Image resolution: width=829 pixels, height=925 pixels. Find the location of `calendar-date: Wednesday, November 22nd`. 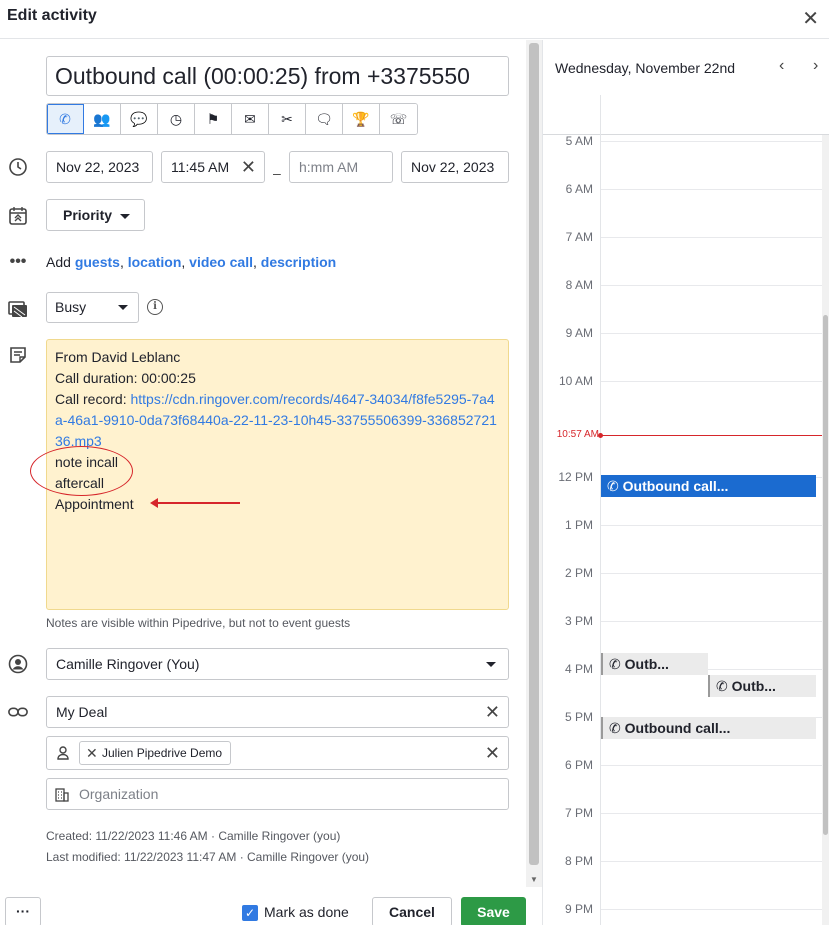

calendar-date: Wednesday, November 22nd is located at coordinates (645, 68).